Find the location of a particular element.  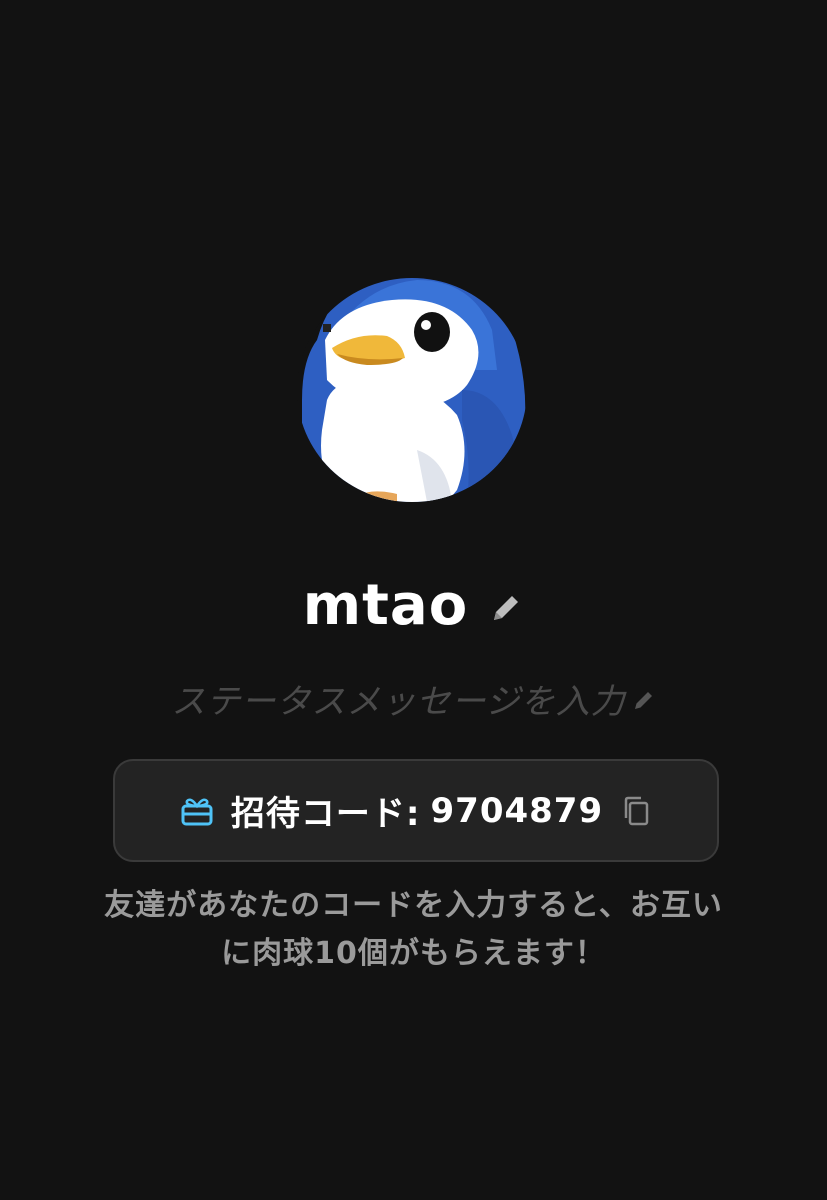

username-row: mtao is located at coordinates (413, 606).